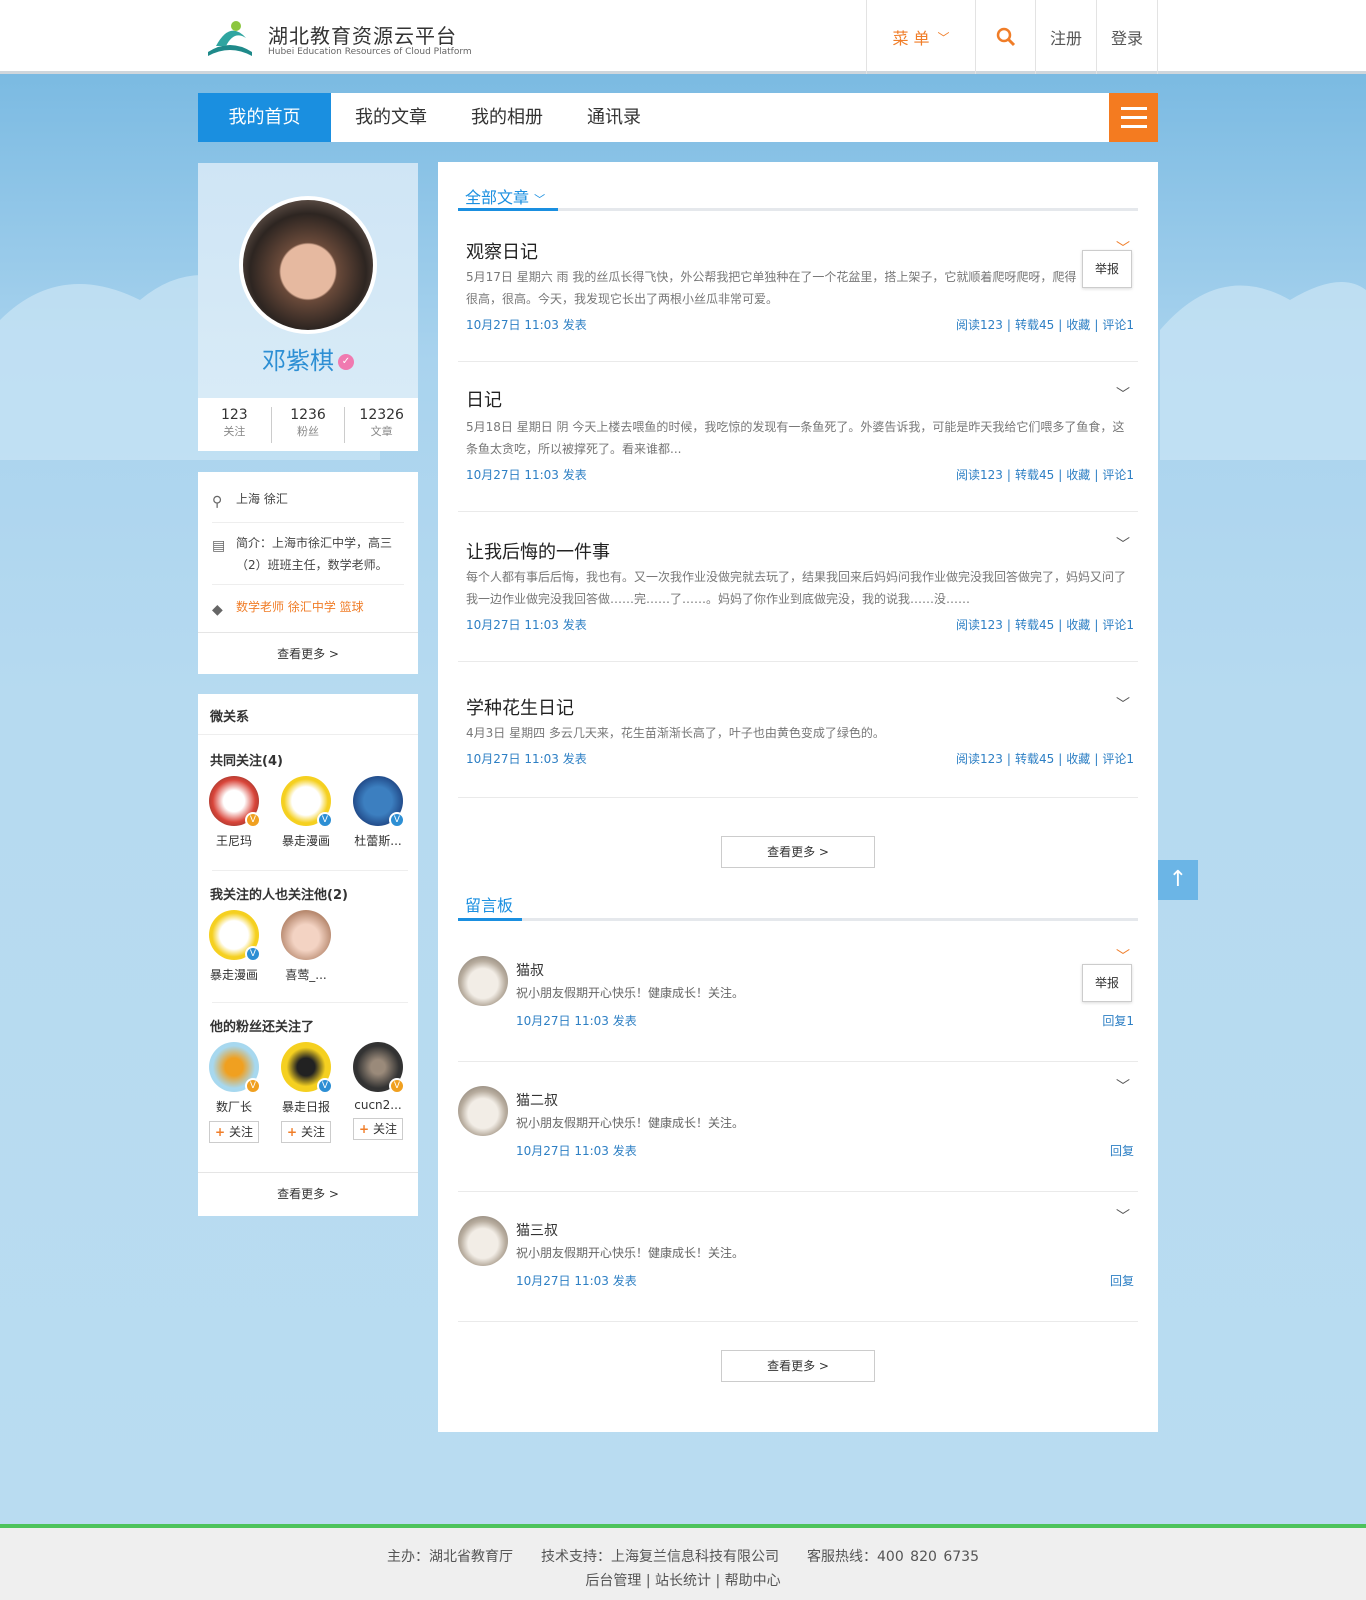 Image resolution: width=1366 pixels, height=1600 pixels. Describe the element at coordinates (1118, 1020) in the screenshot. I see `reply-link: 回复1` at that location.